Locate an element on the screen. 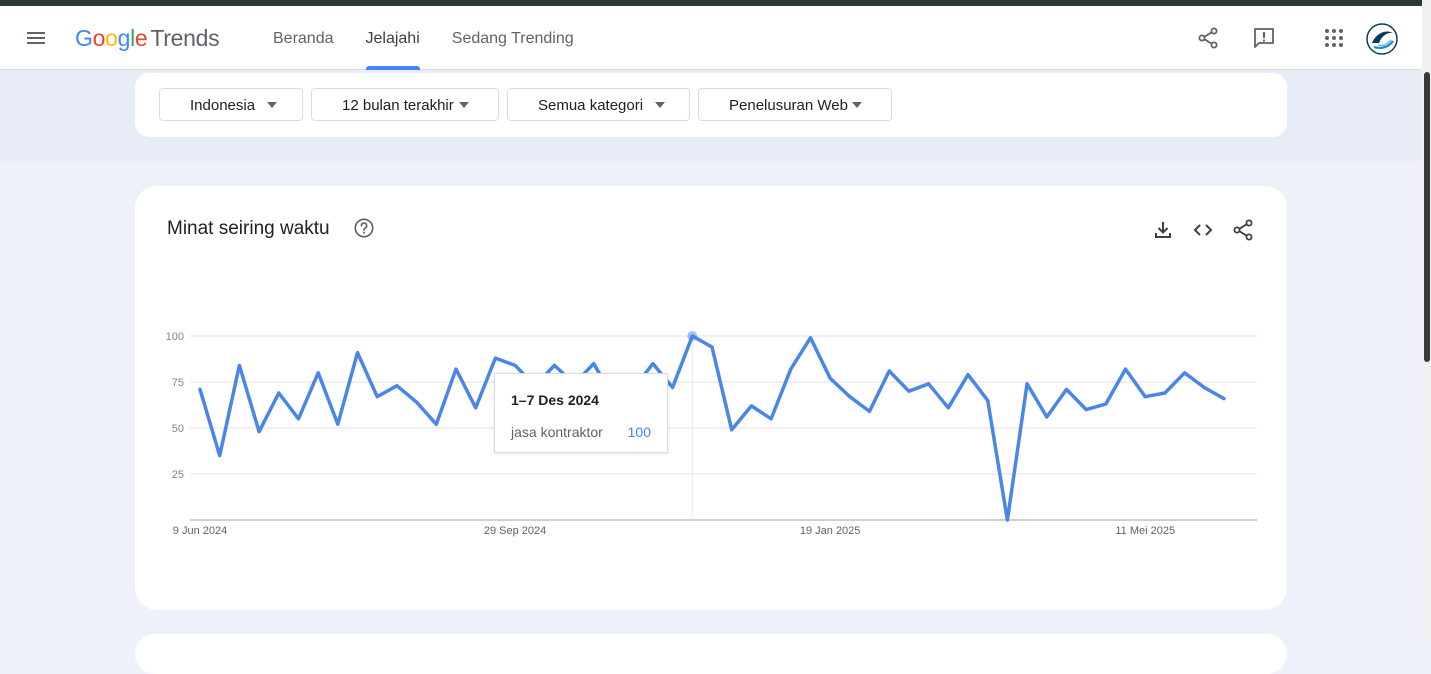  next-card is located at coordinates (711, 654).